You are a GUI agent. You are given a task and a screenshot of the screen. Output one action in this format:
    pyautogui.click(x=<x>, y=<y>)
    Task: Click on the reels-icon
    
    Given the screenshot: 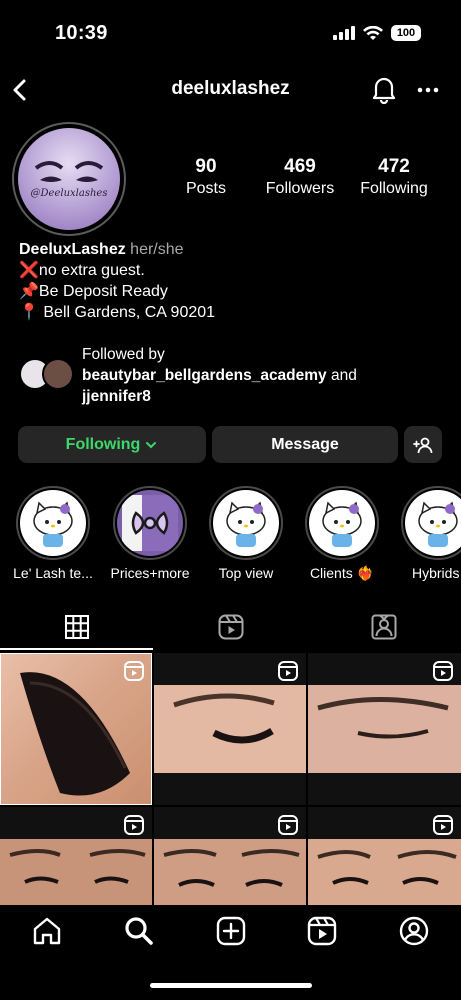 What is the action you would take?
    pyautogui.click(x=230, y=627)
    